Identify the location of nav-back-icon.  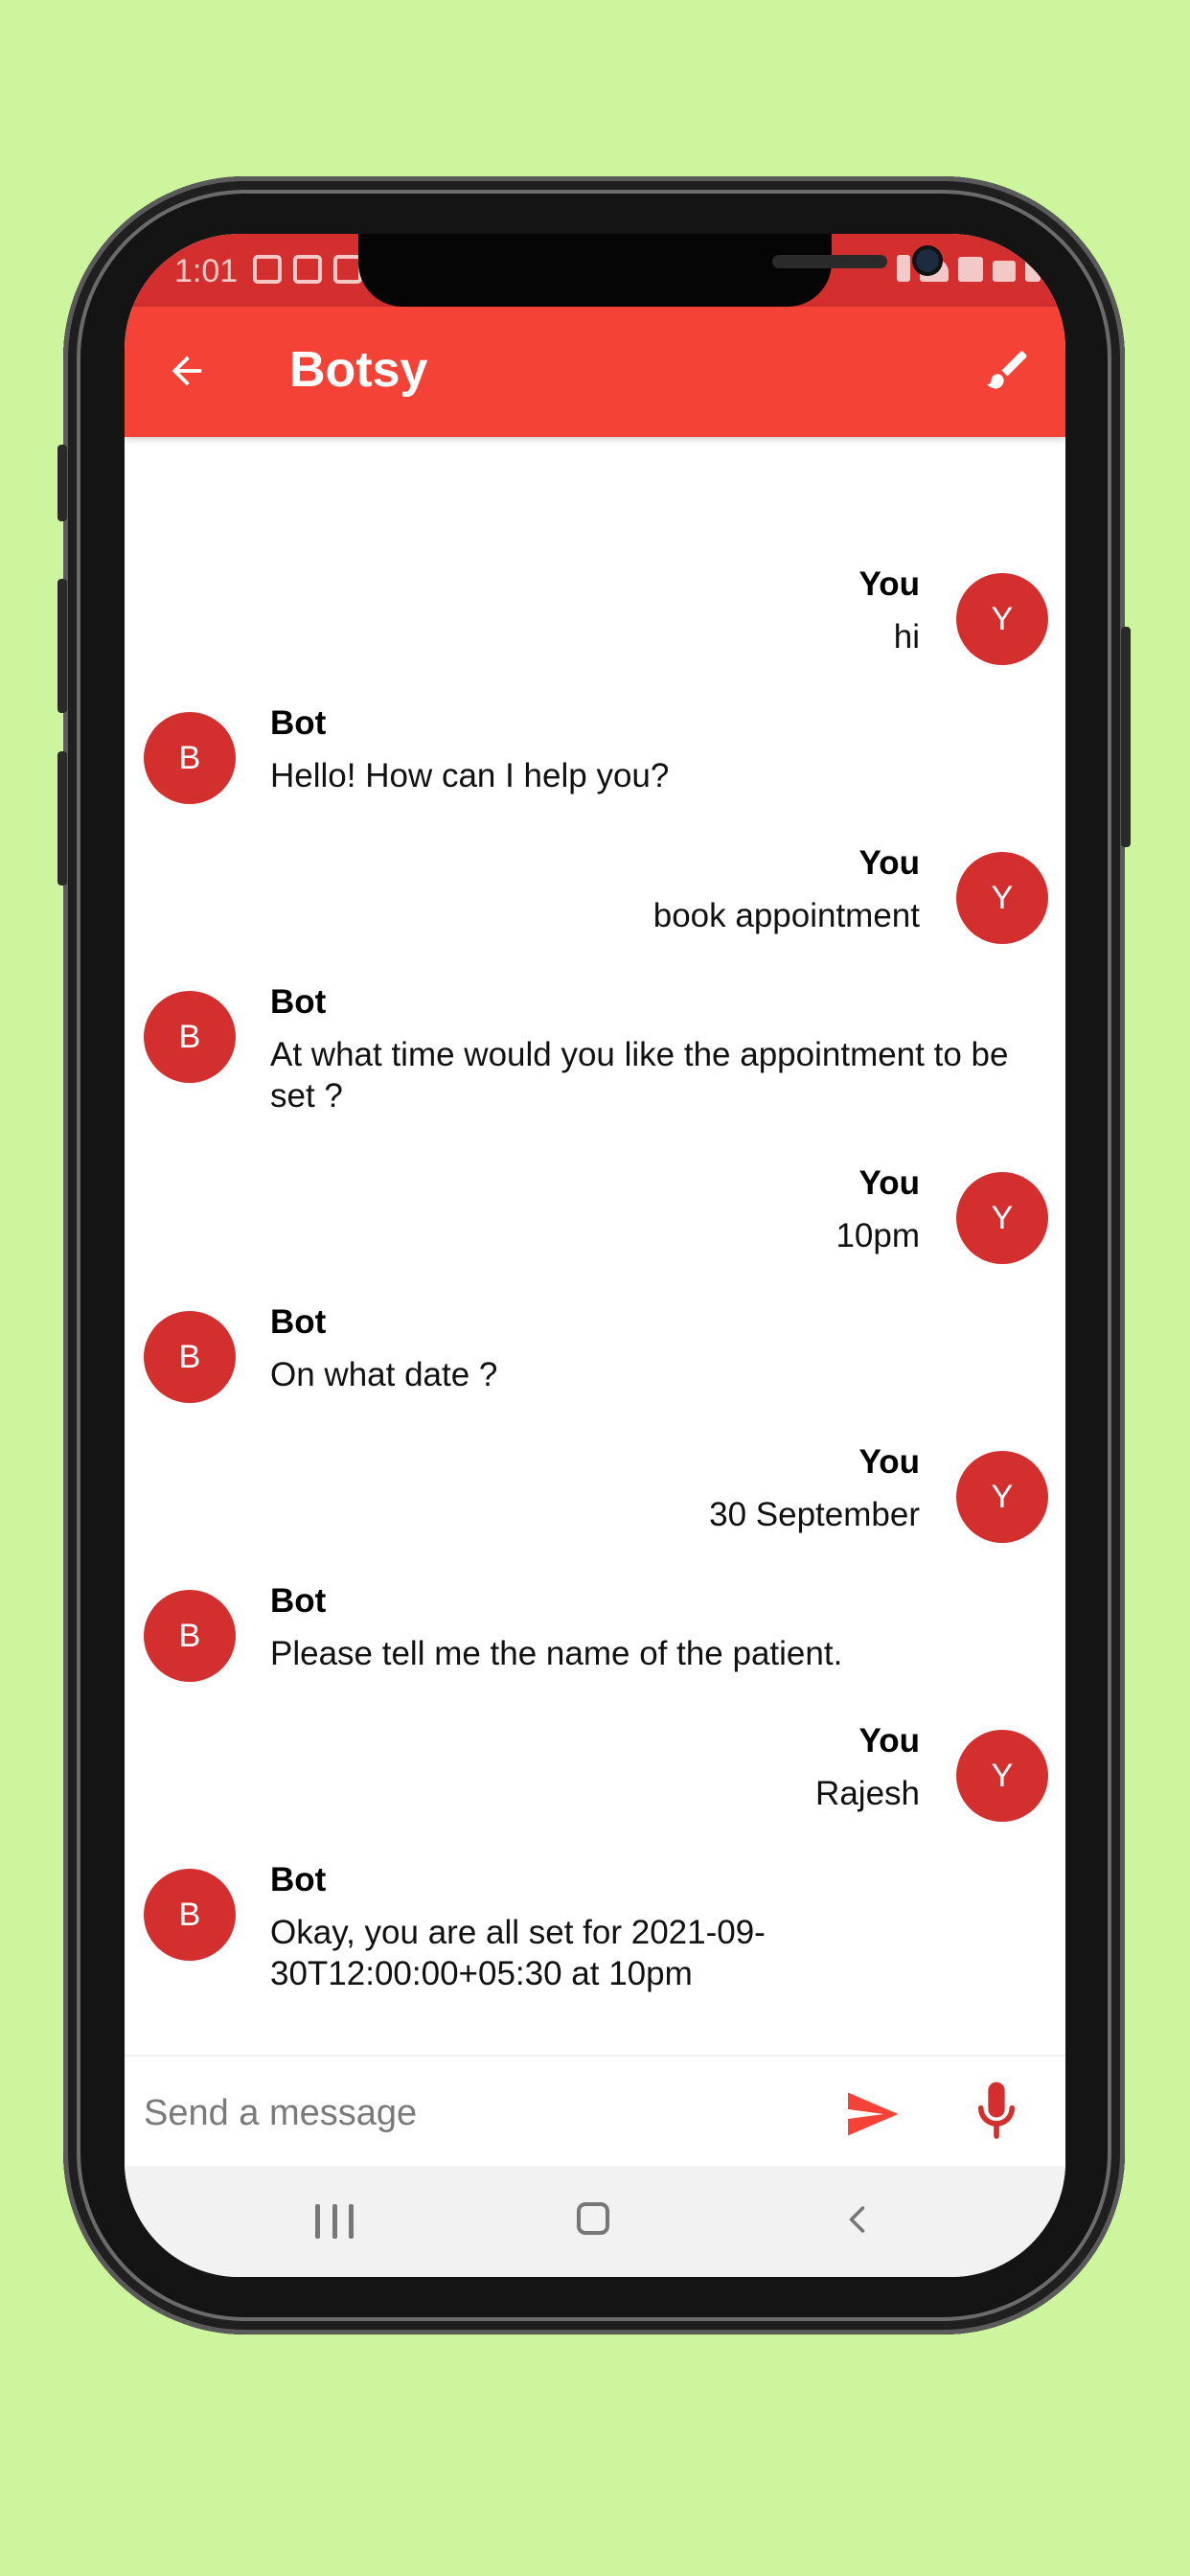
(858, 2219).